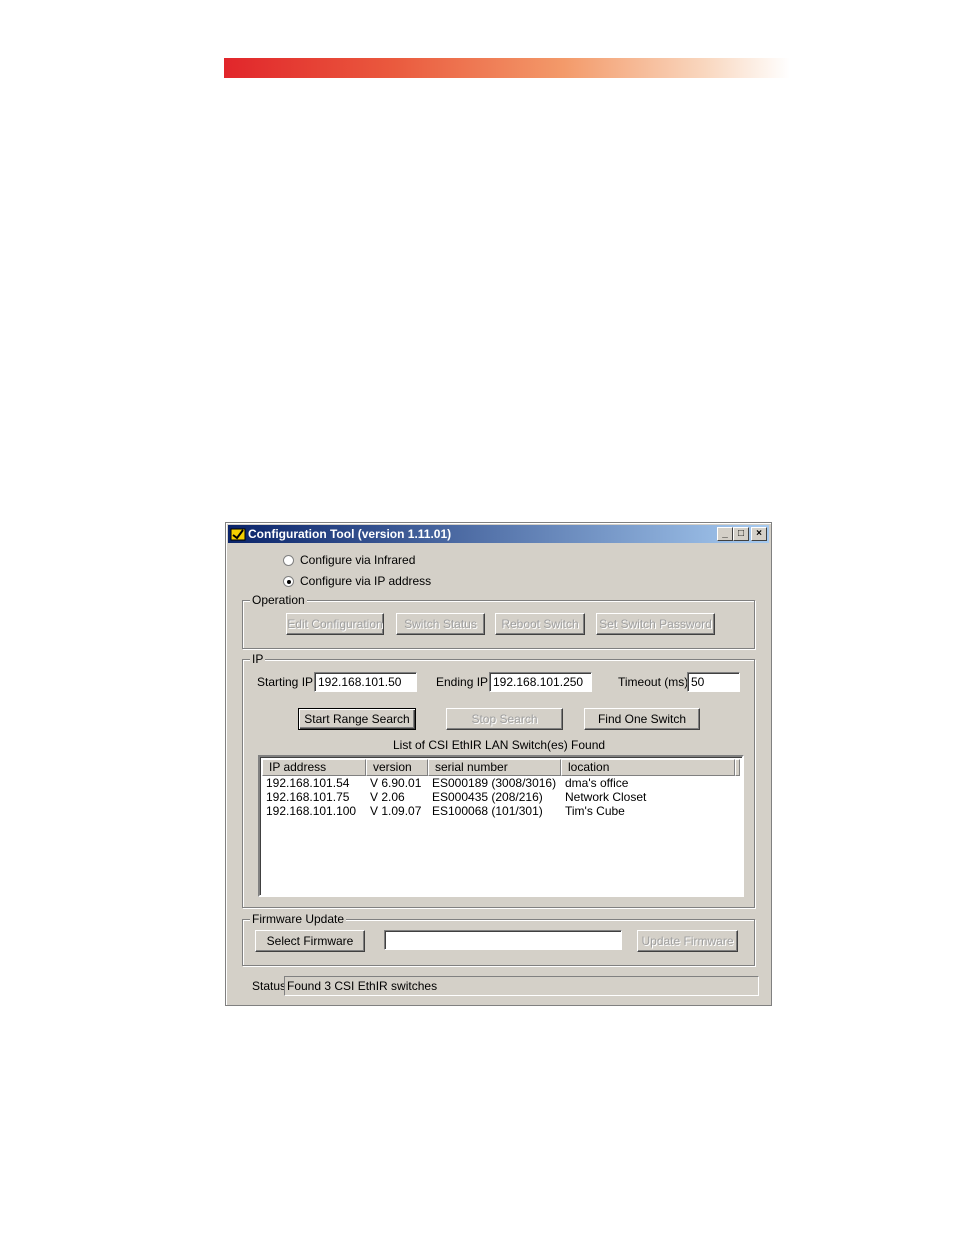 The width and height of the screenshot is (954, 1235). Describe the element at coordinates (462, 682) in the screenshot. I see `ending-ip-label: Ending IP` at that location.